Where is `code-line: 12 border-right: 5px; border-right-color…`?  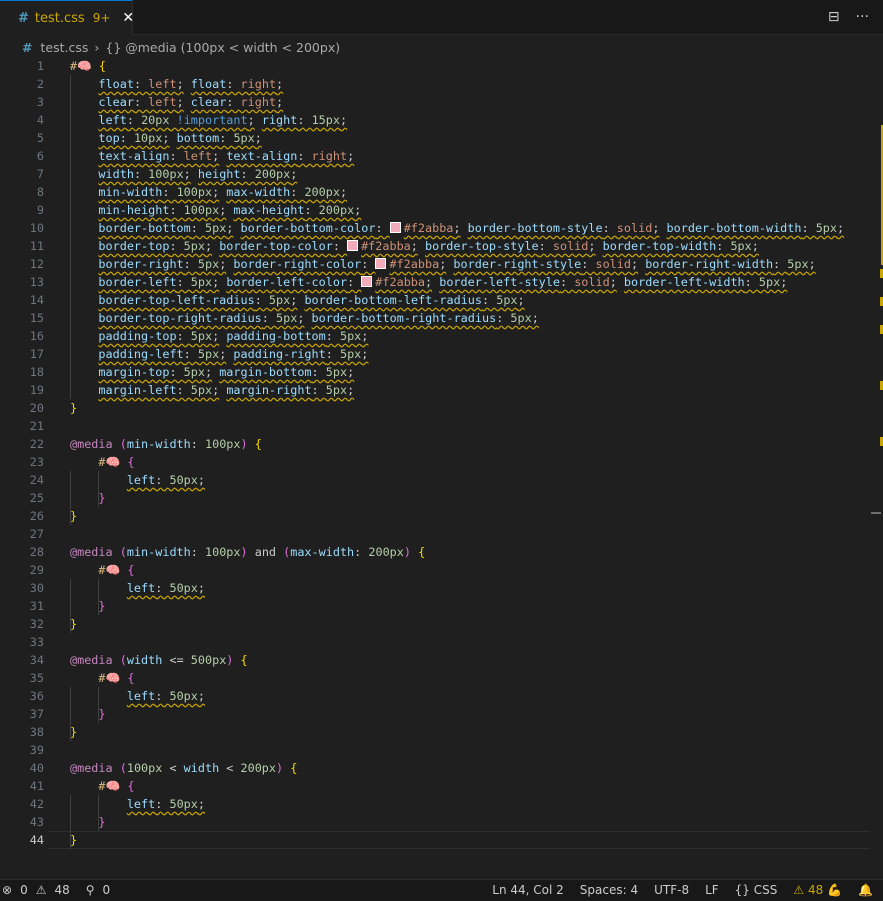
code-line: 12 border-right: 5px; border-right-color… is located at coordinates (435, 264).